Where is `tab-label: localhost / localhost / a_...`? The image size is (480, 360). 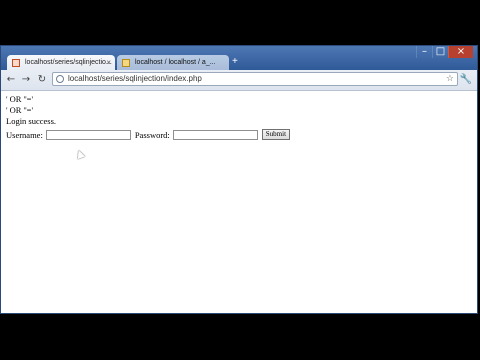 tab-label: localhost / localhost / a_... is located at coordinates (175, 62).